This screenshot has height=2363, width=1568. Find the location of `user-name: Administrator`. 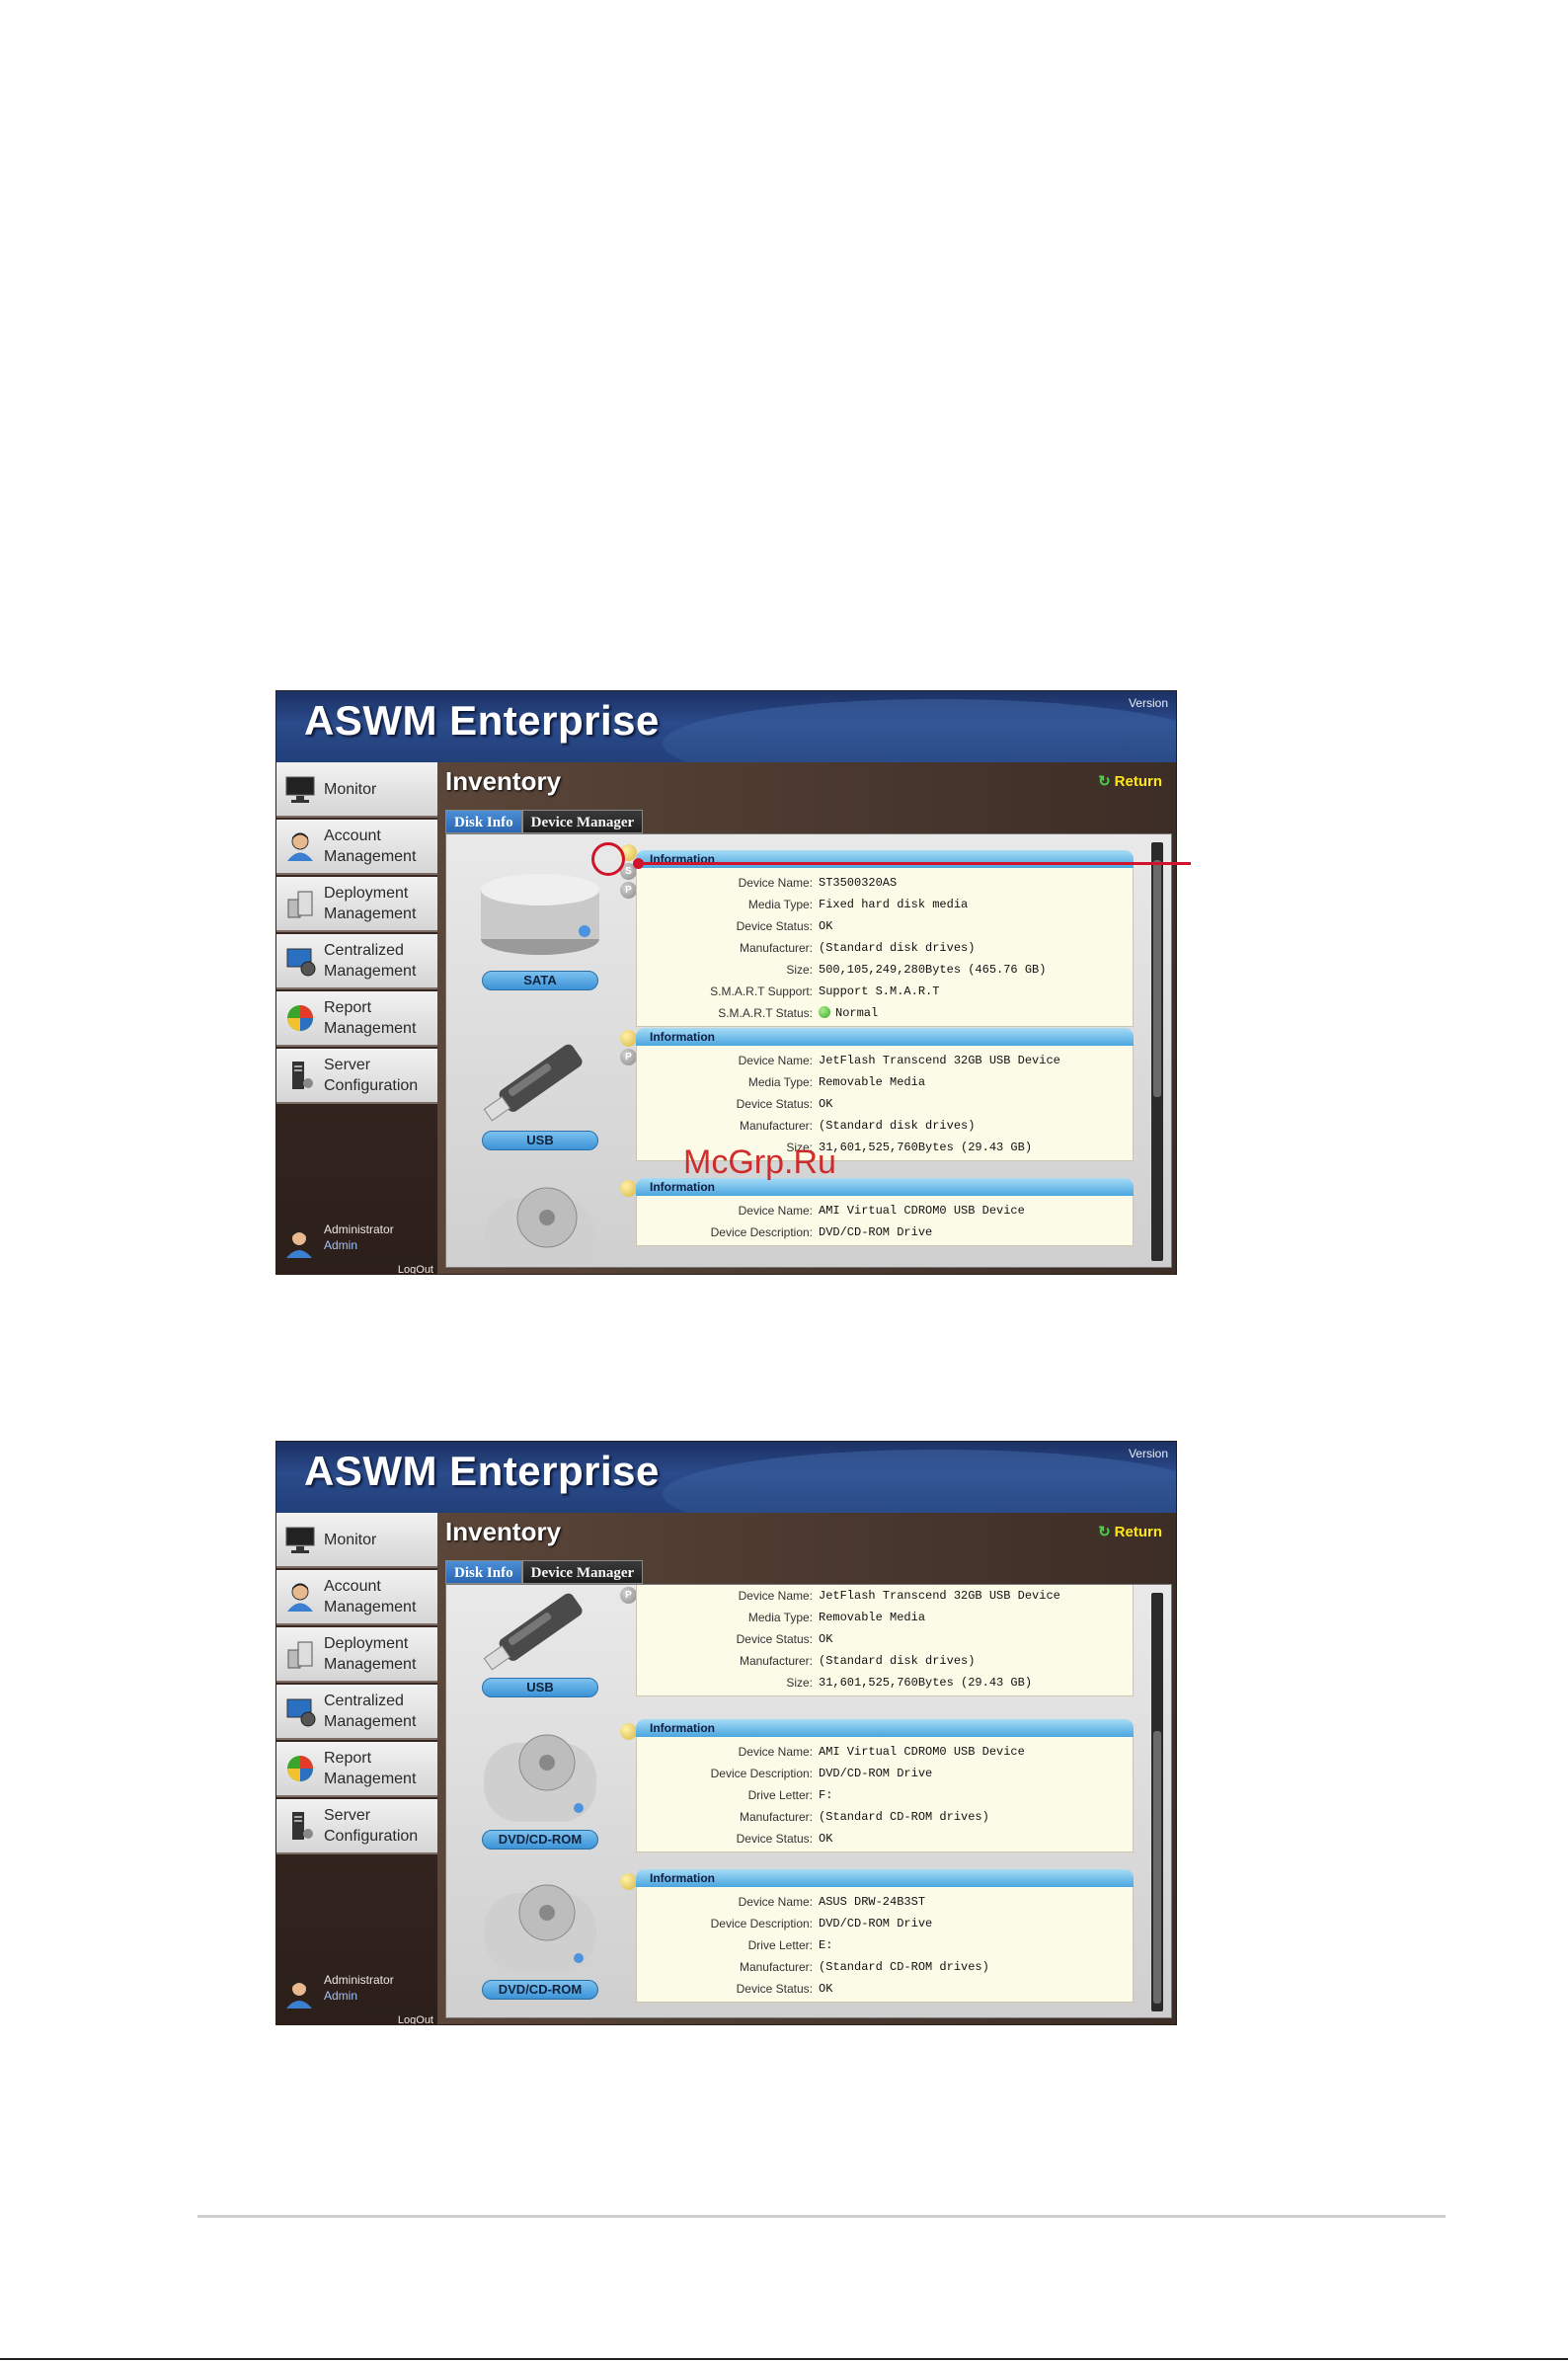

user-name: Administrator is located at coordinates (359, 1229).